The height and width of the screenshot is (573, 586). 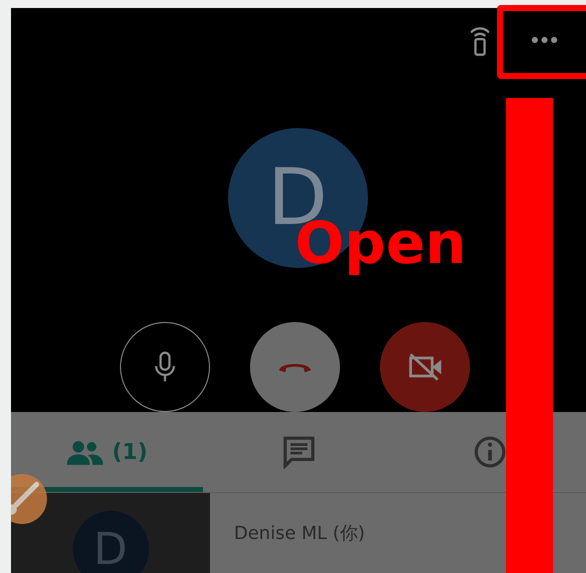 I want to click on participant-name: Denise ML (你), so click(x=299, y=534).